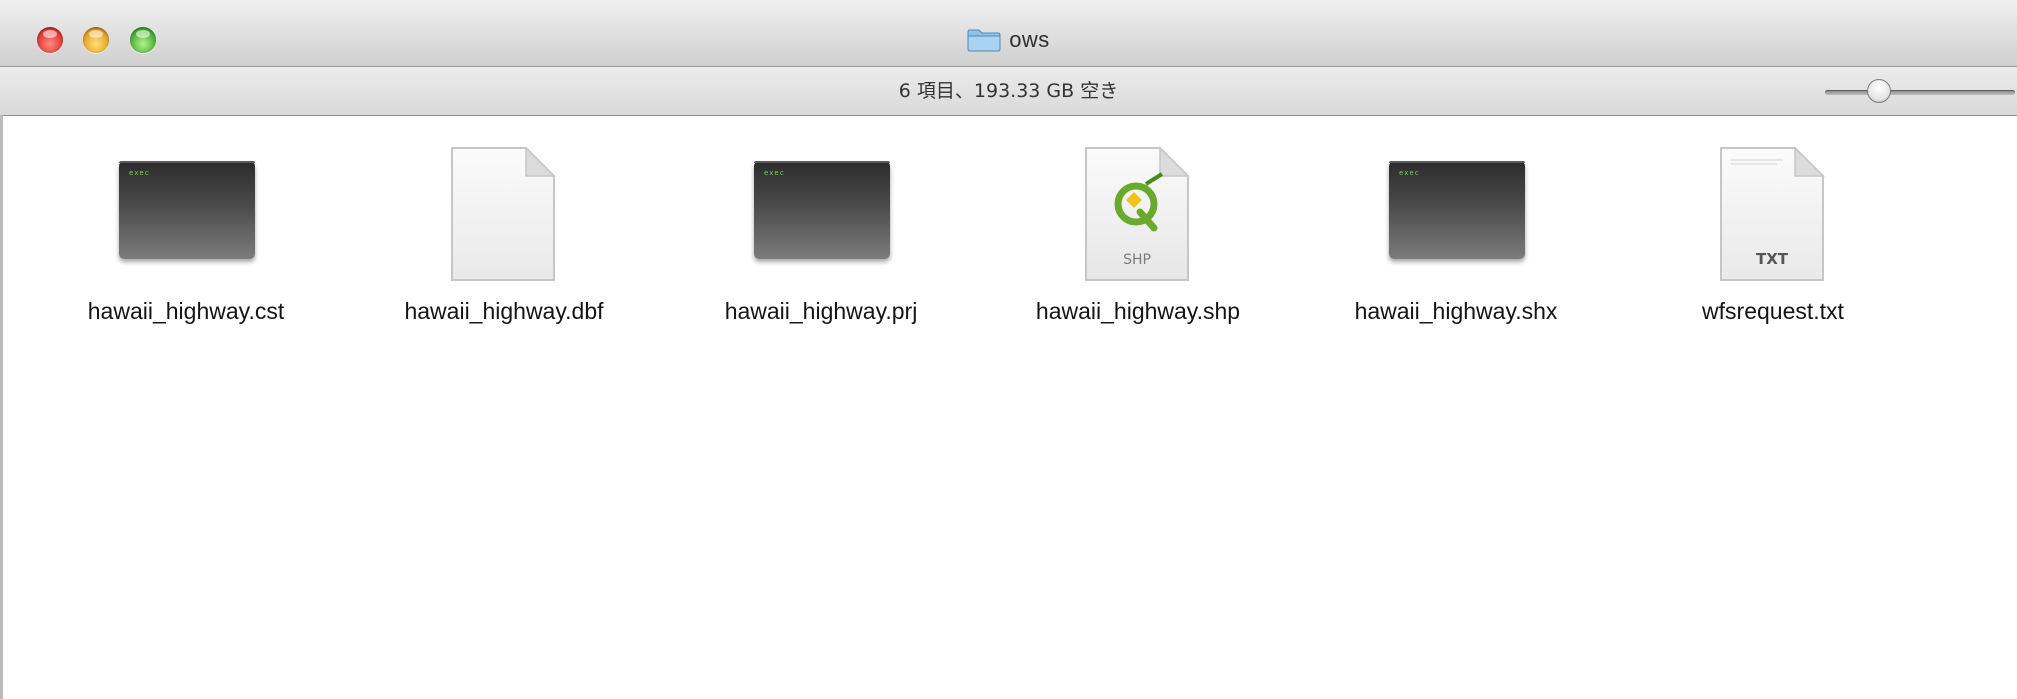  What do you see at coordinates (1456, 311) in the screenshot?
I see `file-name: hawaii_highway.shx` at bounding box center [1456, 311].